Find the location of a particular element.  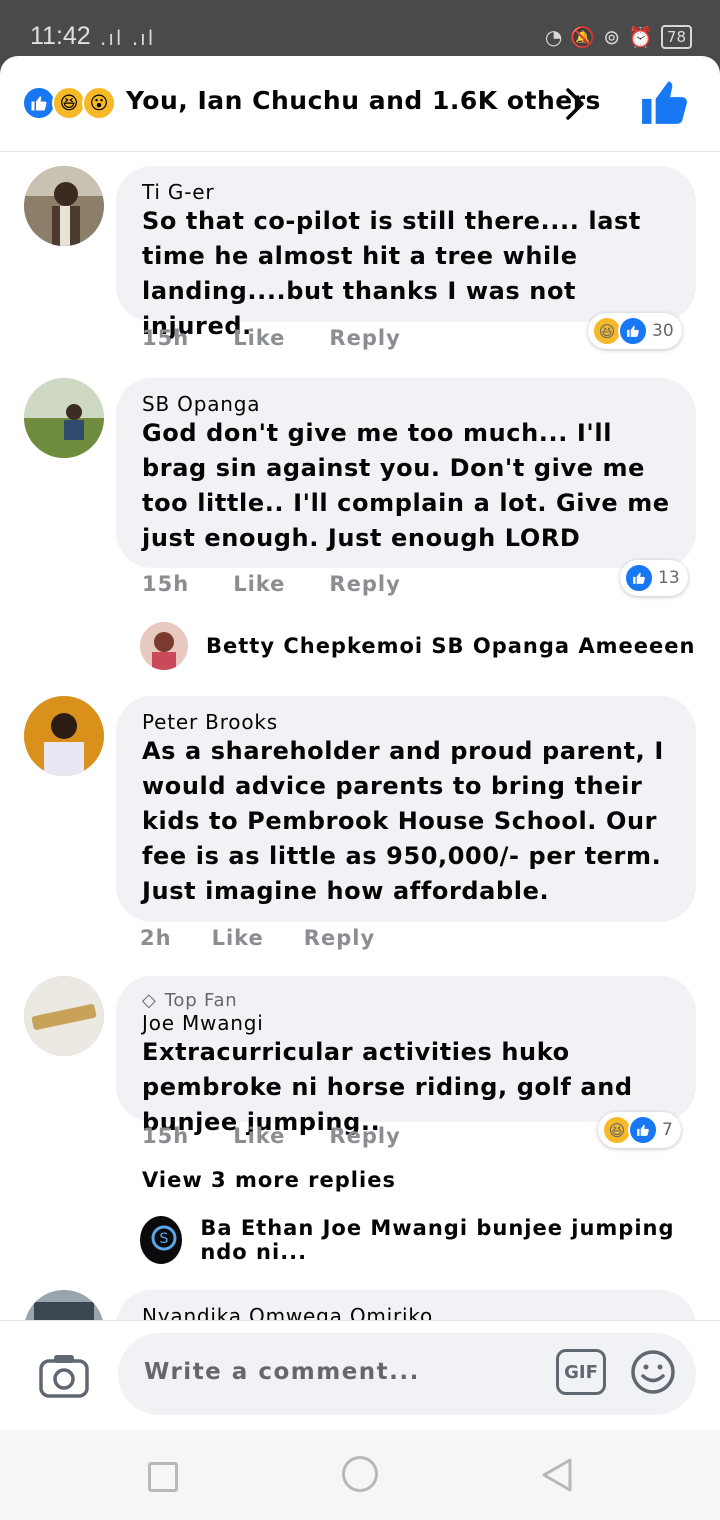

system-nav-bar is located at coordinates (360, 1475).